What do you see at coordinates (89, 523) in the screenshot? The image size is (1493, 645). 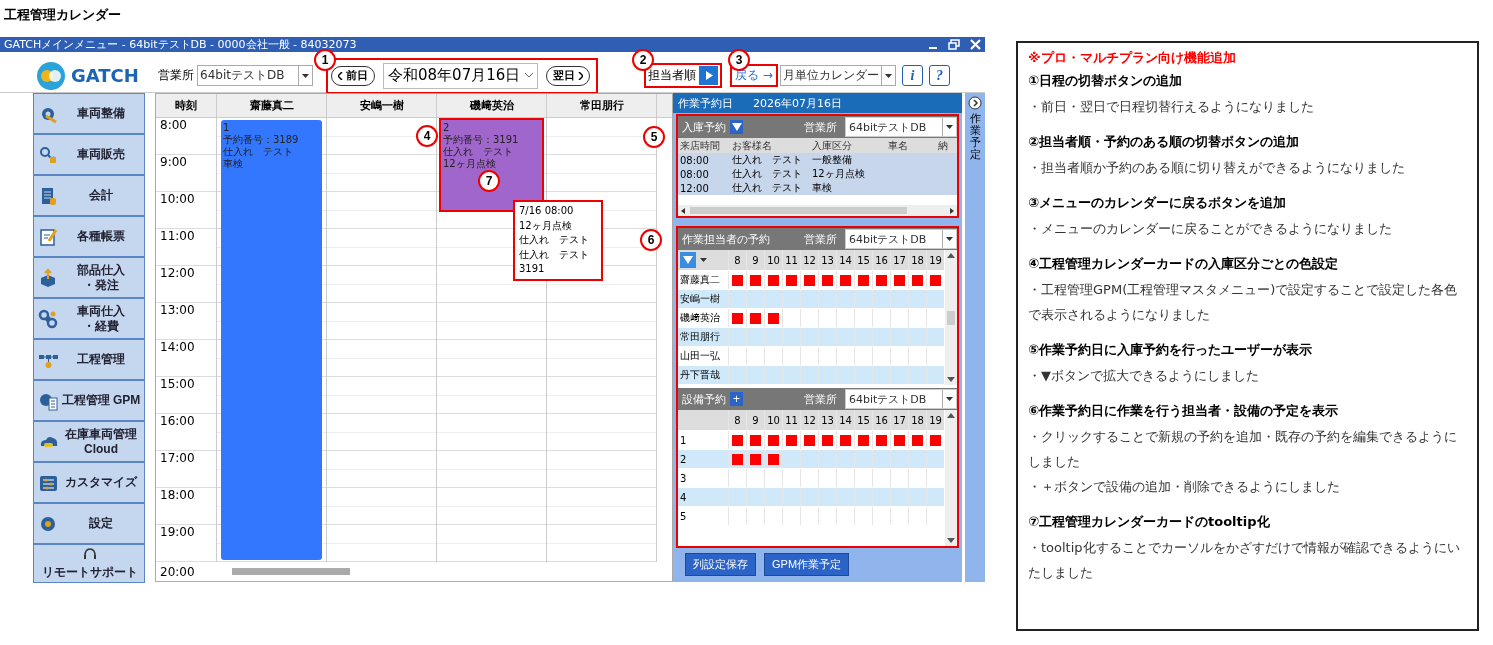 I see `sidebar-item: 設定` at bounding box center [89, 523].